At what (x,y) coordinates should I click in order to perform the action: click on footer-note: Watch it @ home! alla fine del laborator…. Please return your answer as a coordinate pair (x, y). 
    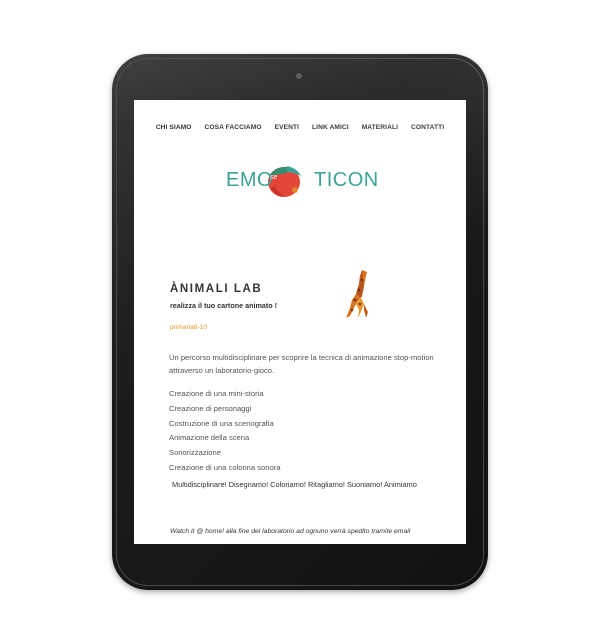
    Looking at the image, I should click on (290, 531).